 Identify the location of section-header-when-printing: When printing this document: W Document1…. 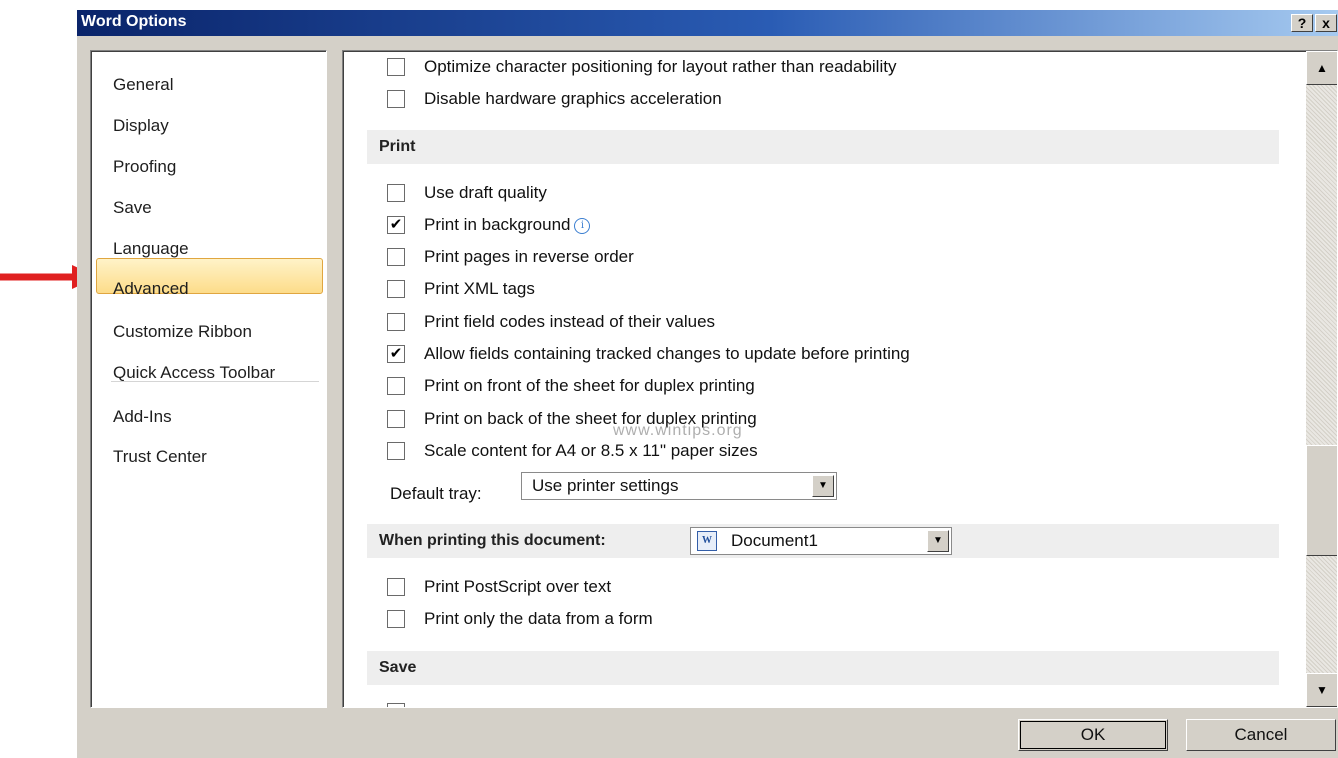
(823, 541).